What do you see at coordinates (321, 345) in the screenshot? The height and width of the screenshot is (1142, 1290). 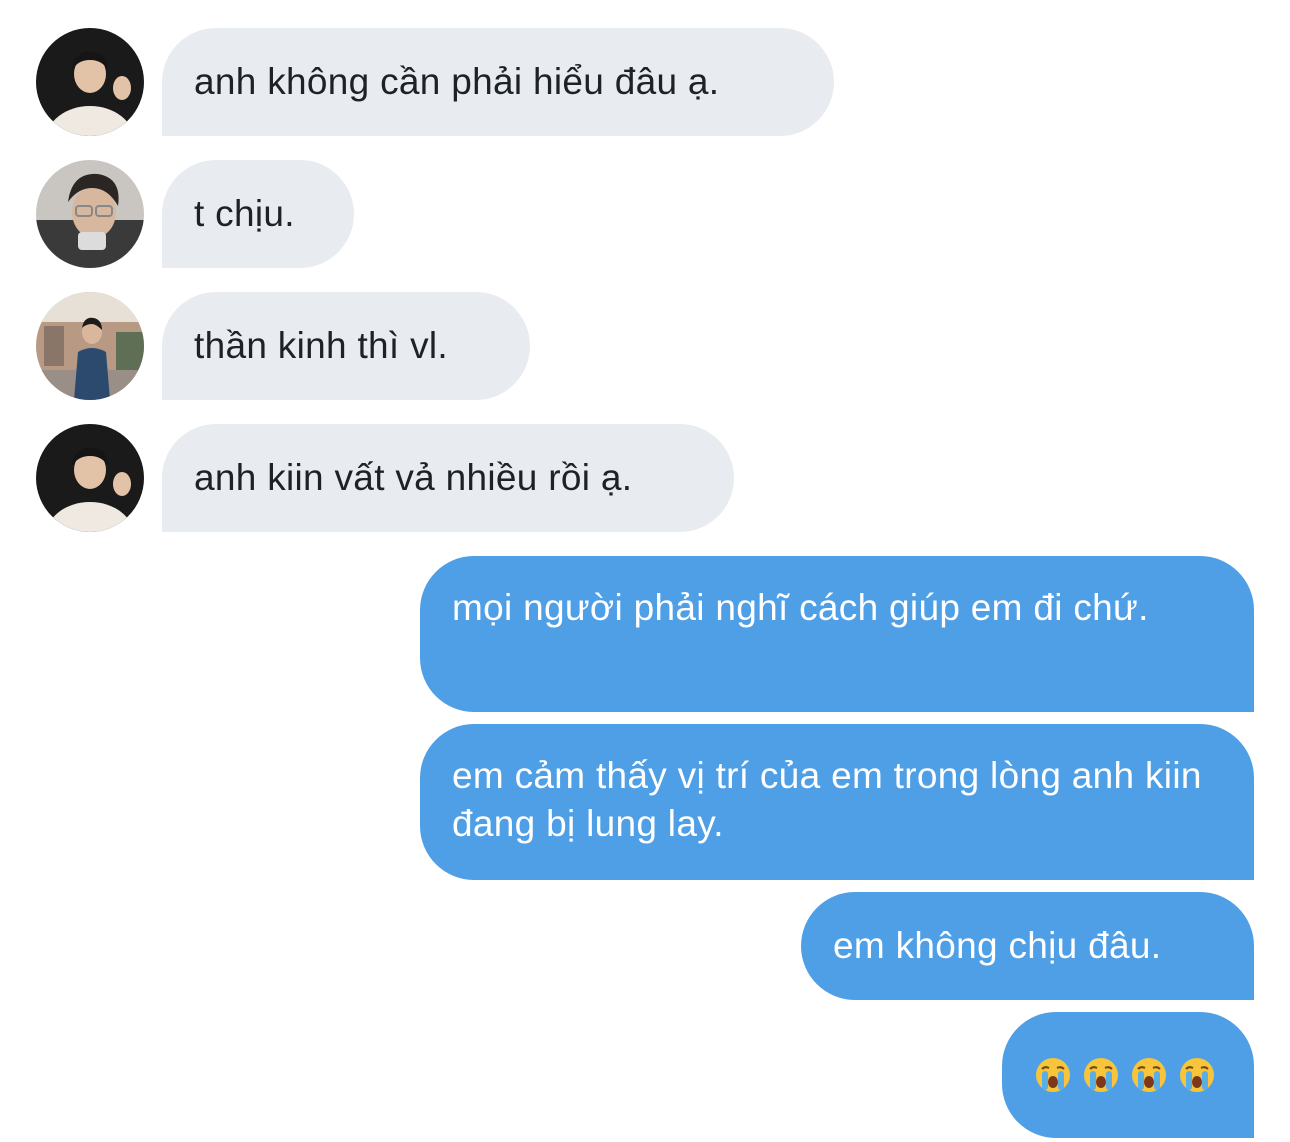 I see `message-text: thần kinh thì vl.` at bounding box center [321, 345].